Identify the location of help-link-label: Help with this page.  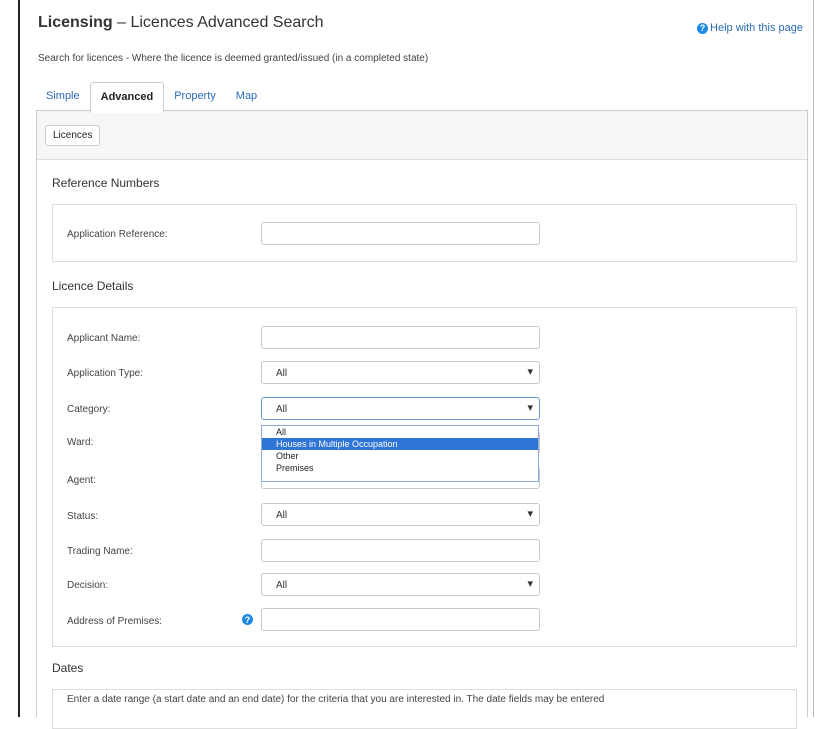
(756, 28).